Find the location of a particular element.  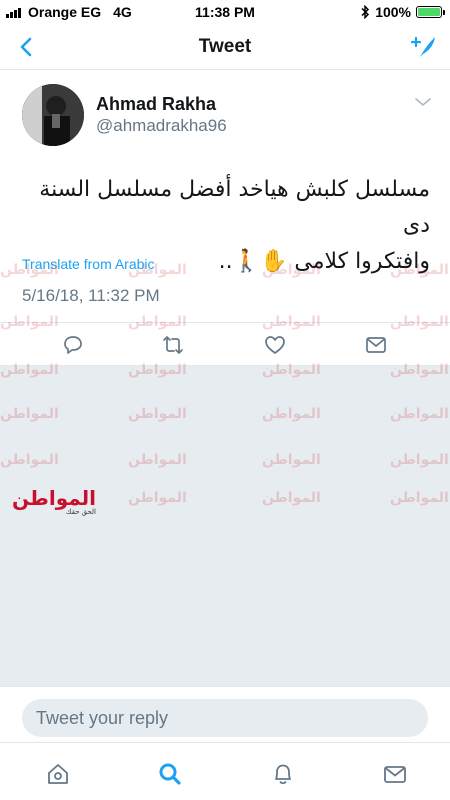

reply-input is located at coordinates (225, 718).